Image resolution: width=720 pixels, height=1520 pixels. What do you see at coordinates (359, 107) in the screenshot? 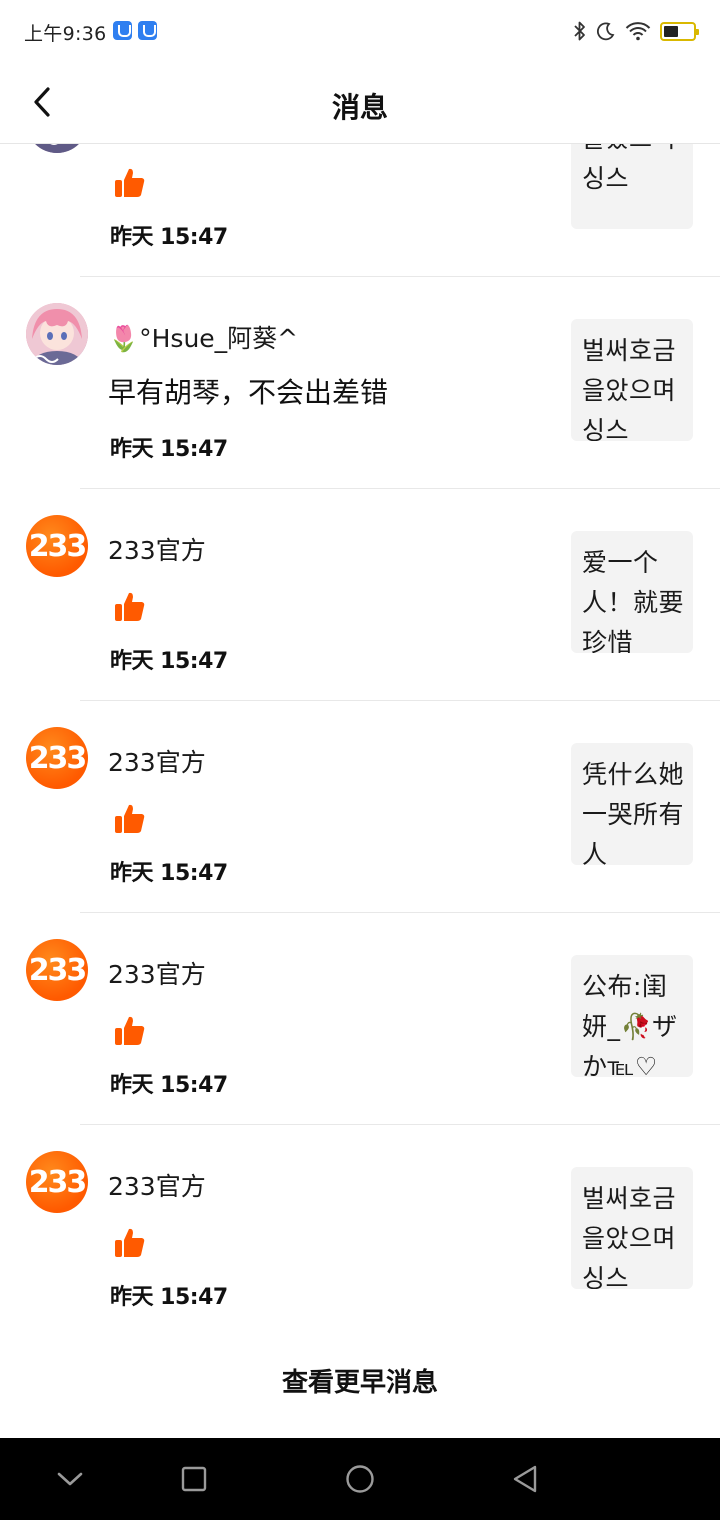
I see `page-title: 消息` at bounding box center [359, 107].